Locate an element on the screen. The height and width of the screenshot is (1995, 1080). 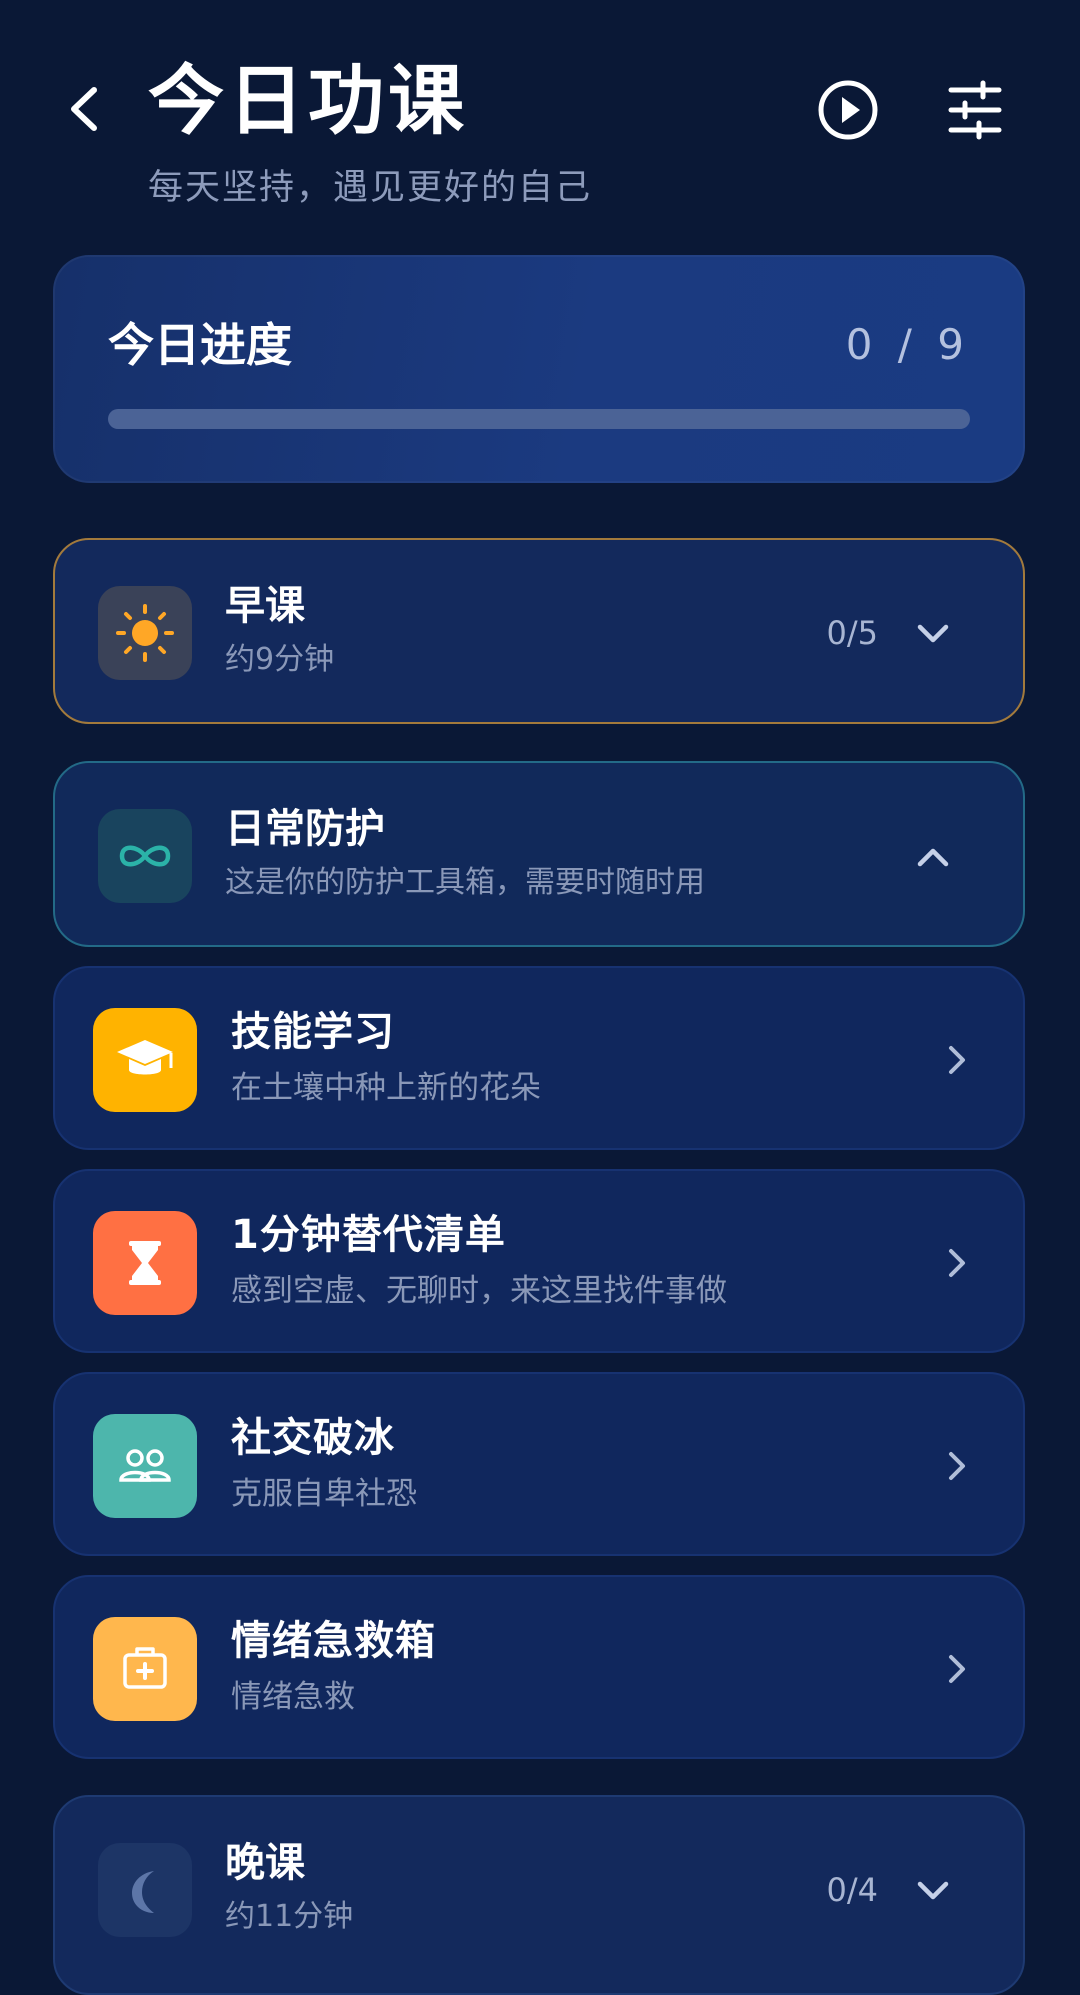
collapse-button is located at coordinates (933, 857).